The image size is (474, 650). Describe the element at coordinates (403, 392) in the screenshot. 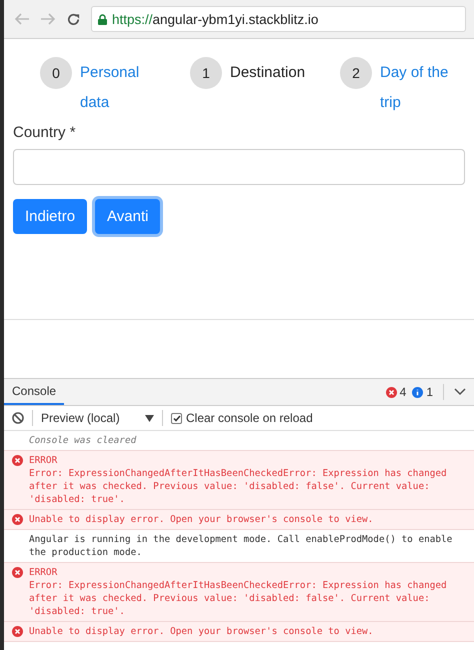

I see `error-count: 4` at that location.